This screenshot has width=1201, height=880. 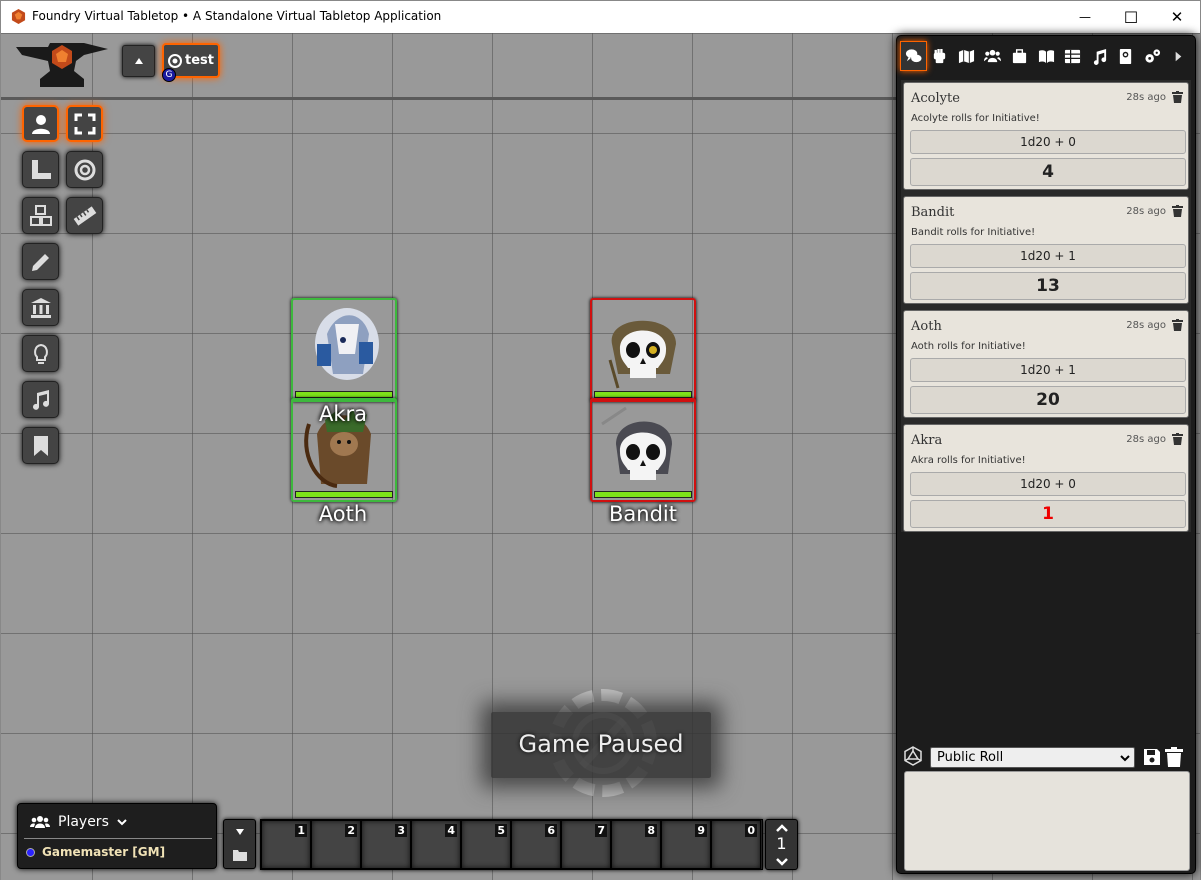 I want to click on sidebar-tabs, so click(x=1046, y=56).